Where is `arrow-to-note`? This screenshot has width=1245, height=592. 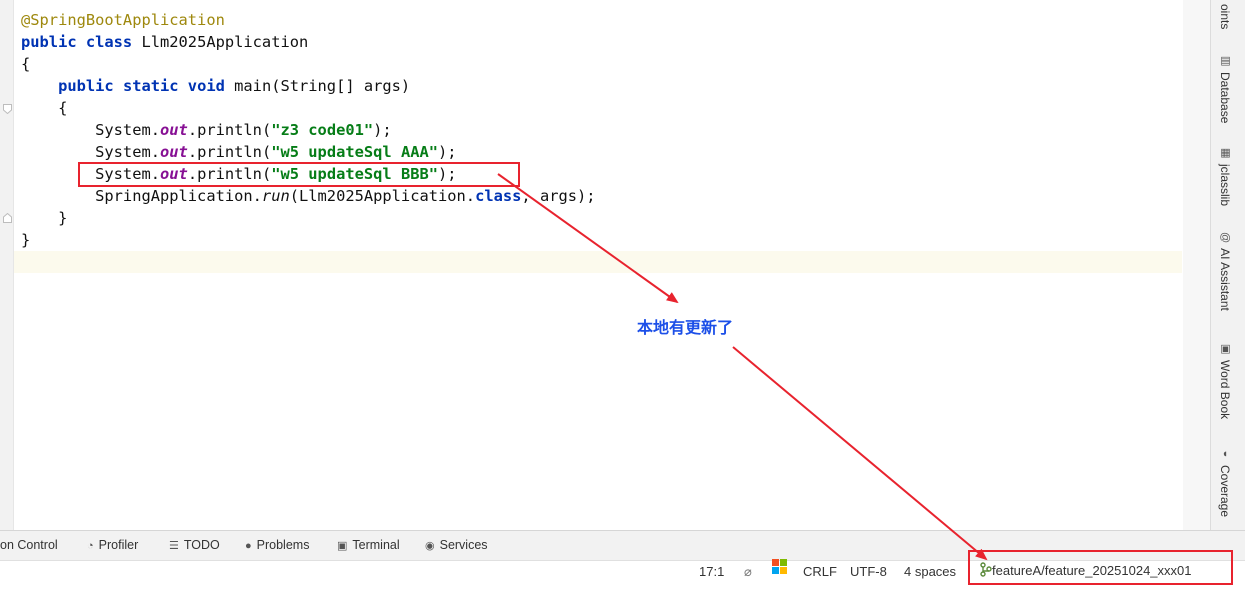
arrow-to-note is located at coordinates (588, 238).